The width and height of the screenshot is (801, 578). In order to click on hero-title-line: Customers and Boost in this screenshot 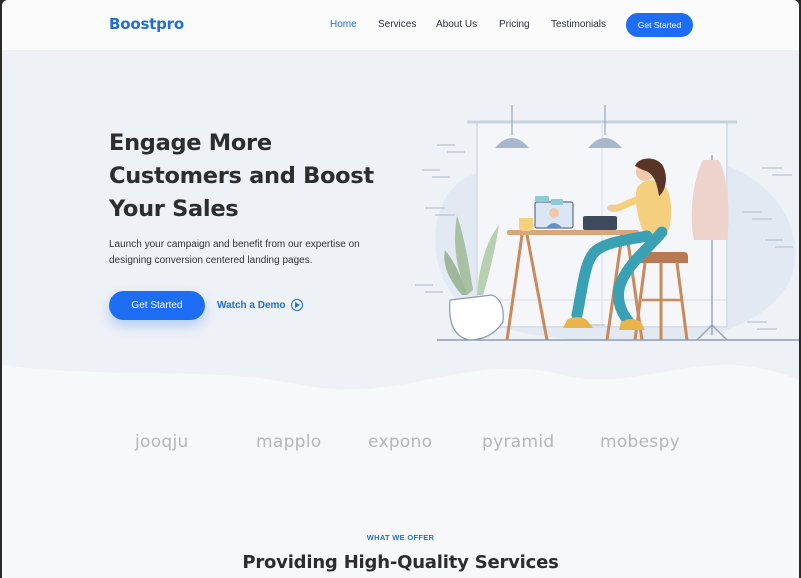, I will do `click(241, 176)`.